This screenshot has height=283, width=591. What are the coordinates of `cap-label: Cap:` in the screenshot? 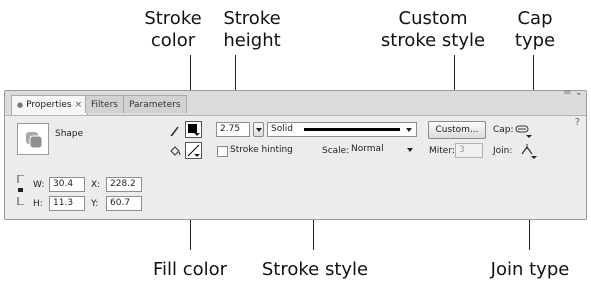 It's located at (503, 130).